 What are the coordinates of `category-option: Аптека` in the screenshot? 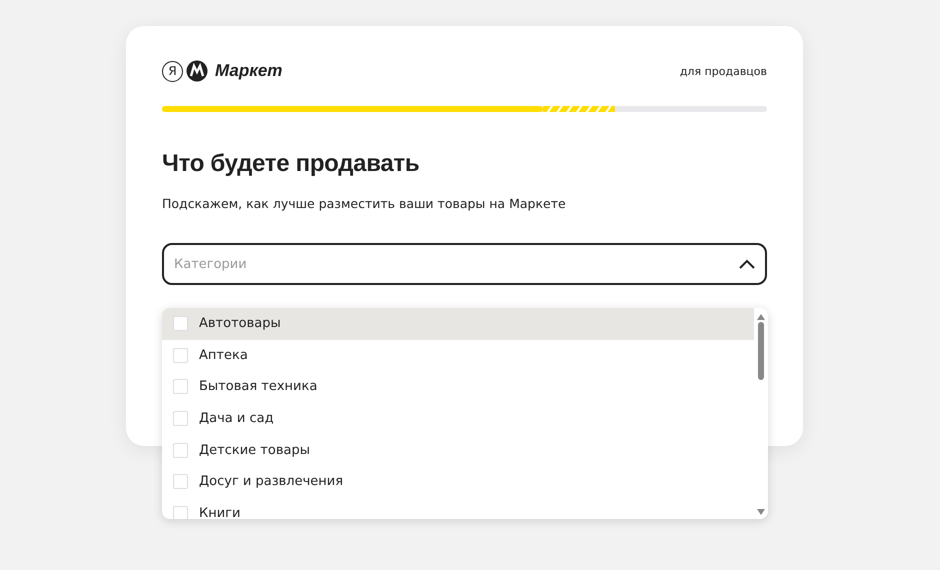 It's located at (458, 356).